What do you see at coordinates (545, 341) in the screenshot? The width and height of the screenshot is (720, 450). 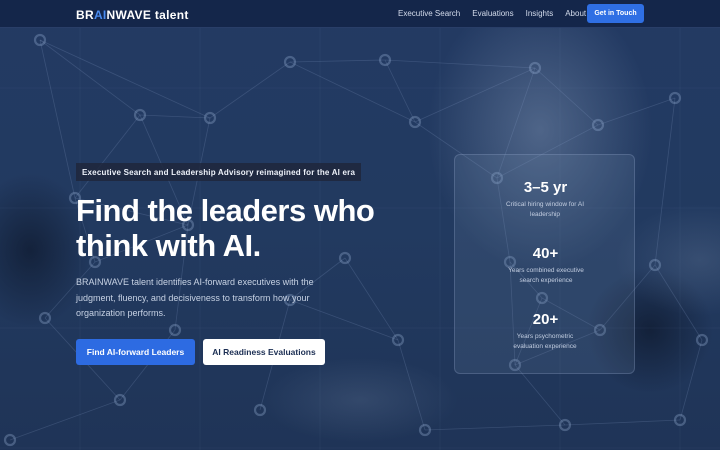 I see `stat-label: Years psychometric evaluation experience` at bounding box center [545, 341].